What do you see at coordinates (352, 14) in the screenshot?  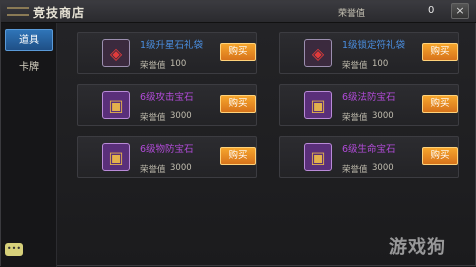 I see `honor-label: 荣誉值` at bounding box center [352, 14].